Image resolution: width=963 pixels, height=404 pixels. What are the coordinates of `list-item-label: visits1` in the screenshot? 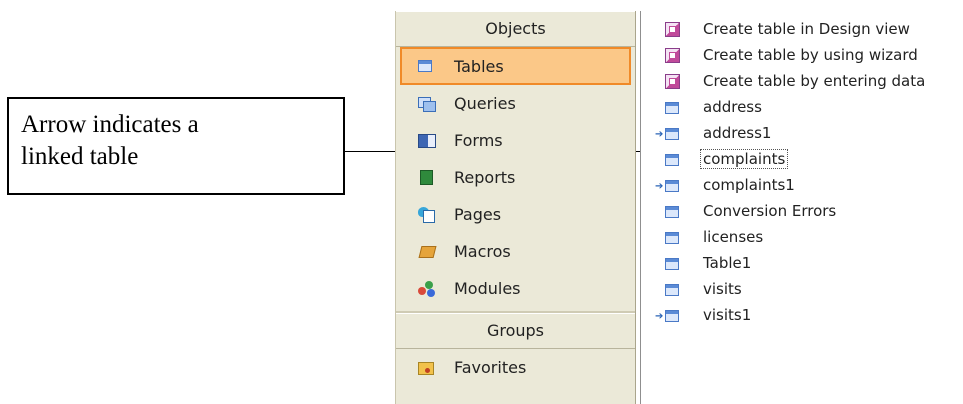 It's located at (727, 315).